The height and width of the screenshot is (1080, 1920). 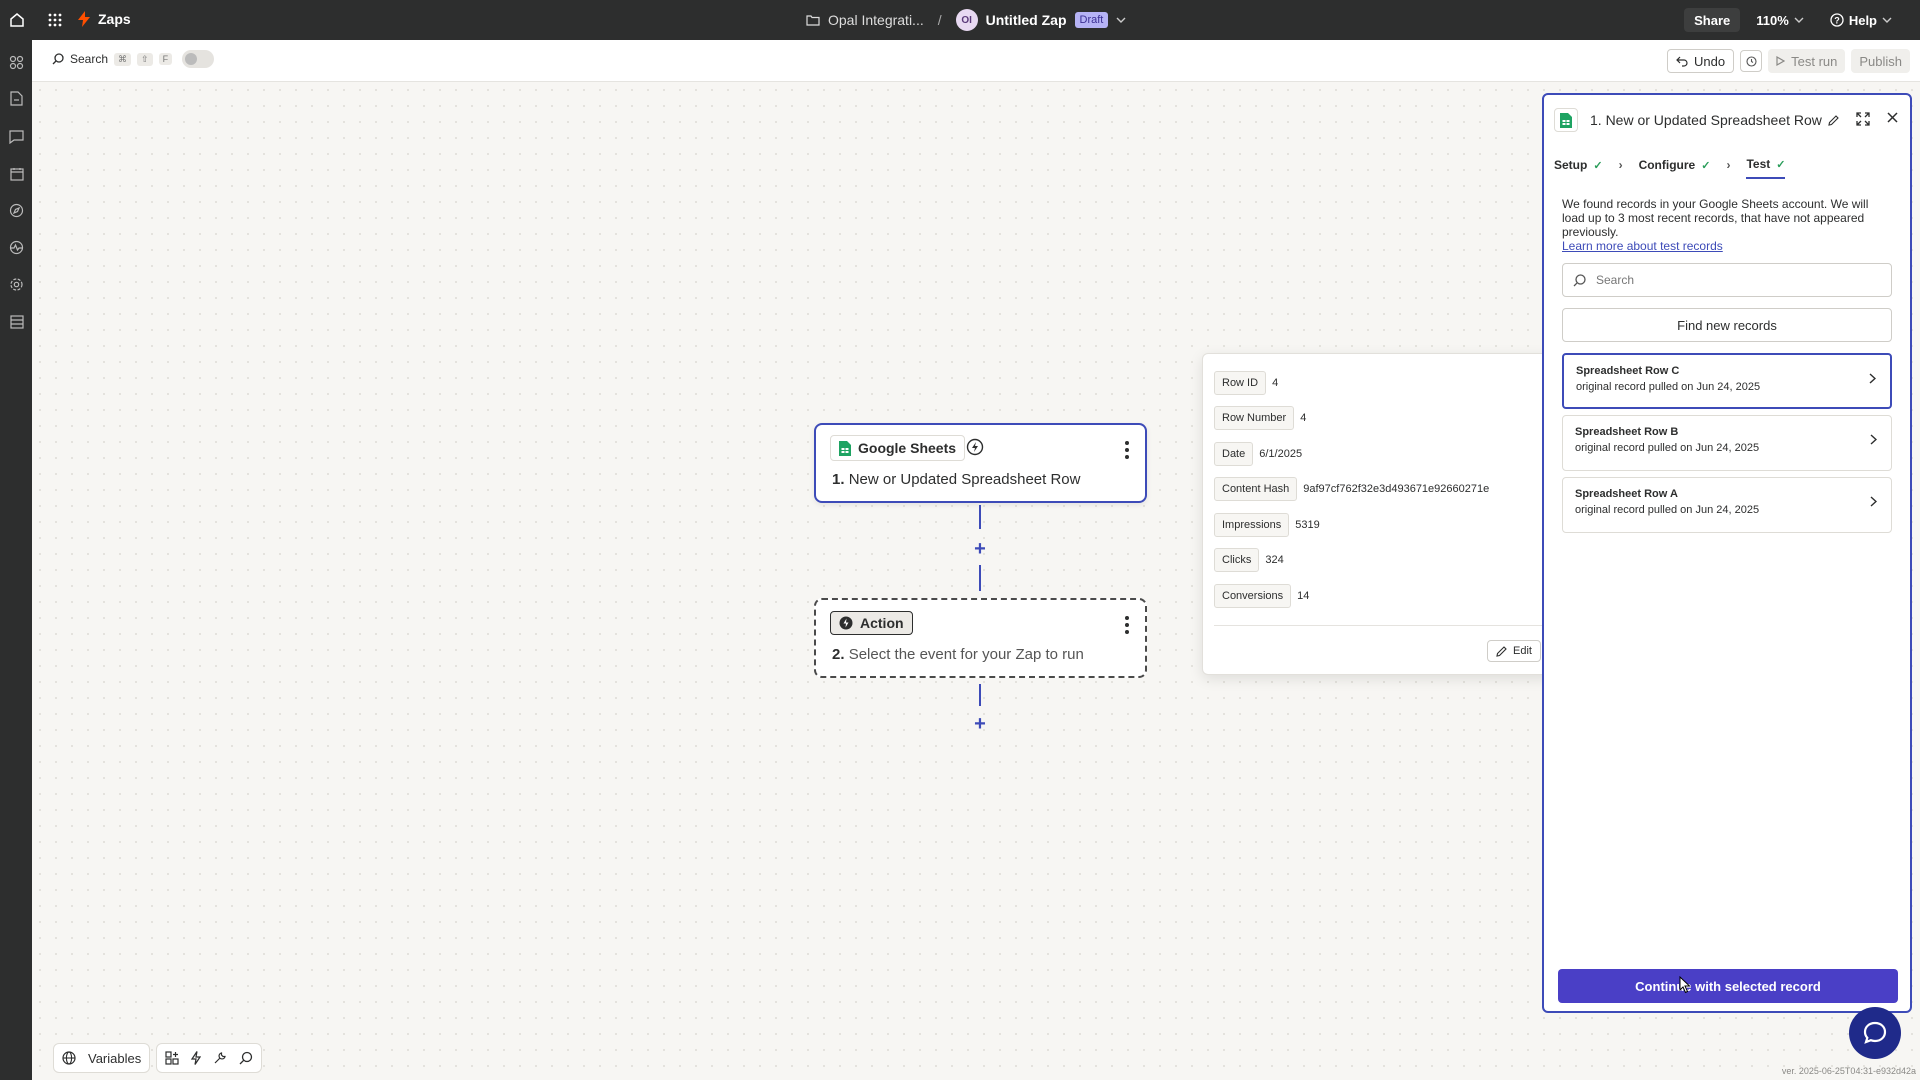 I want to click on check-icon: ✓, so click(x=1781, y=164).